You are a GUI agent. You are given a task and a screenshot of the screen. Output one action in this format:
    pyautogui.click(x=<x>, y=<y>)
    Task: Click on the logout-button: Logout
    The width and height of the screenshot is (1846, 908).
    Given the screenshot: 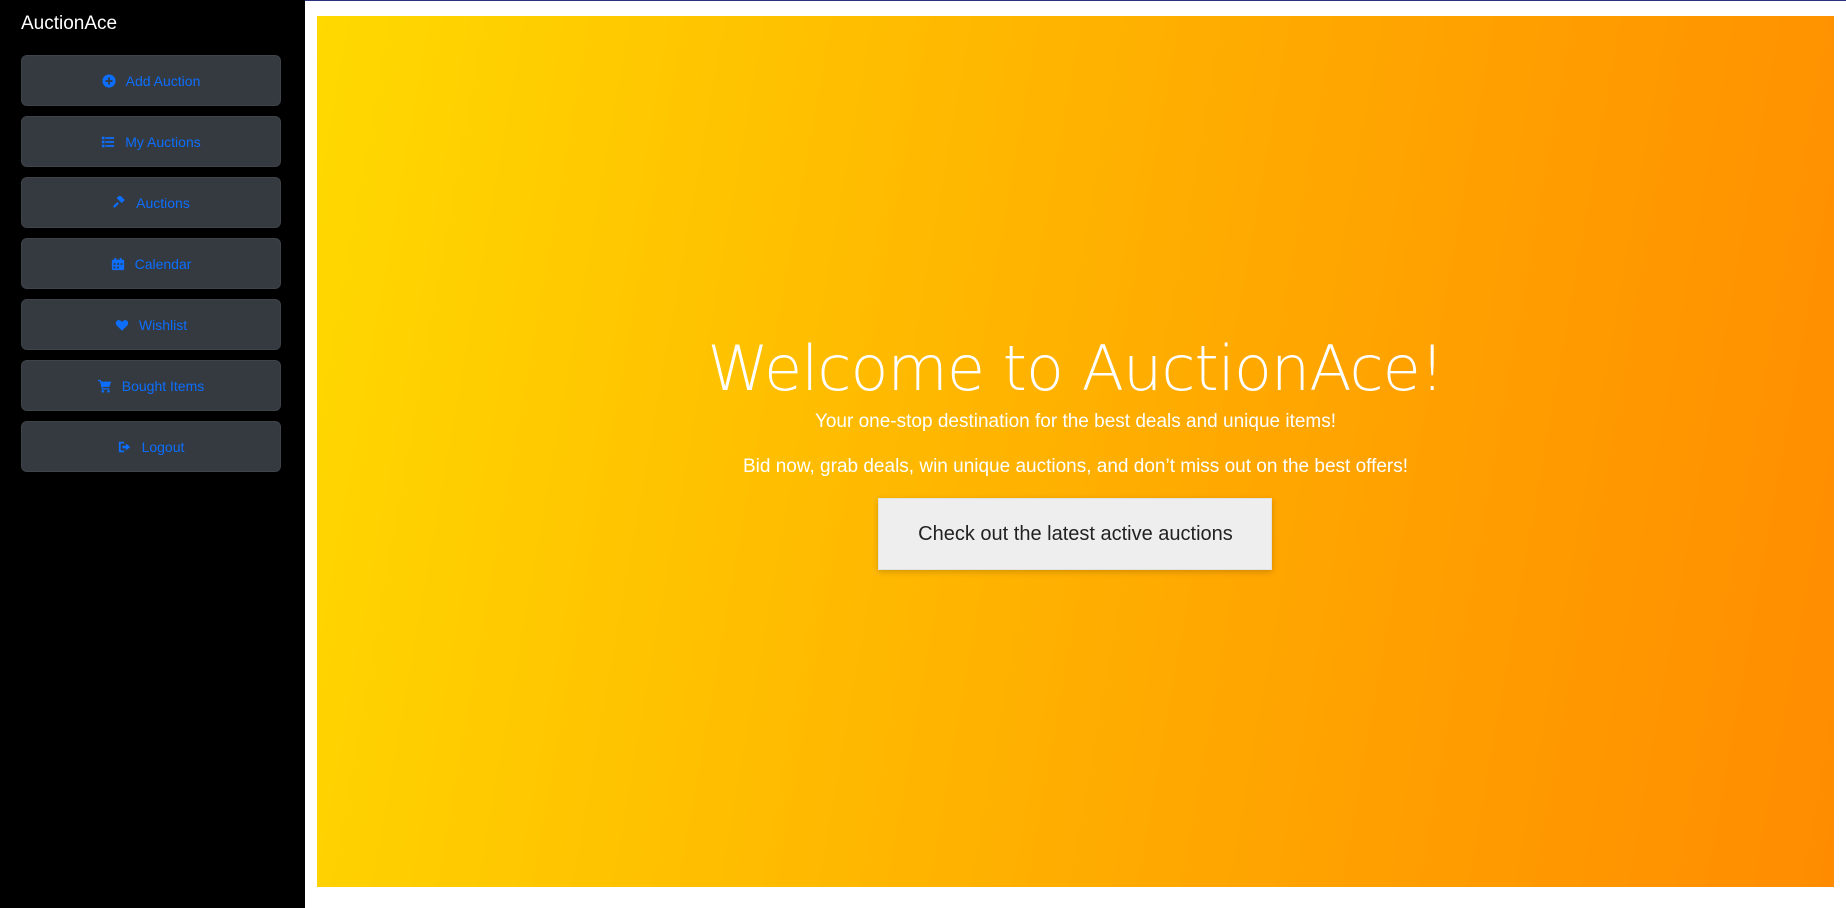 What is the action you would take?
    pyautogui.click(x=151, y=446)
    